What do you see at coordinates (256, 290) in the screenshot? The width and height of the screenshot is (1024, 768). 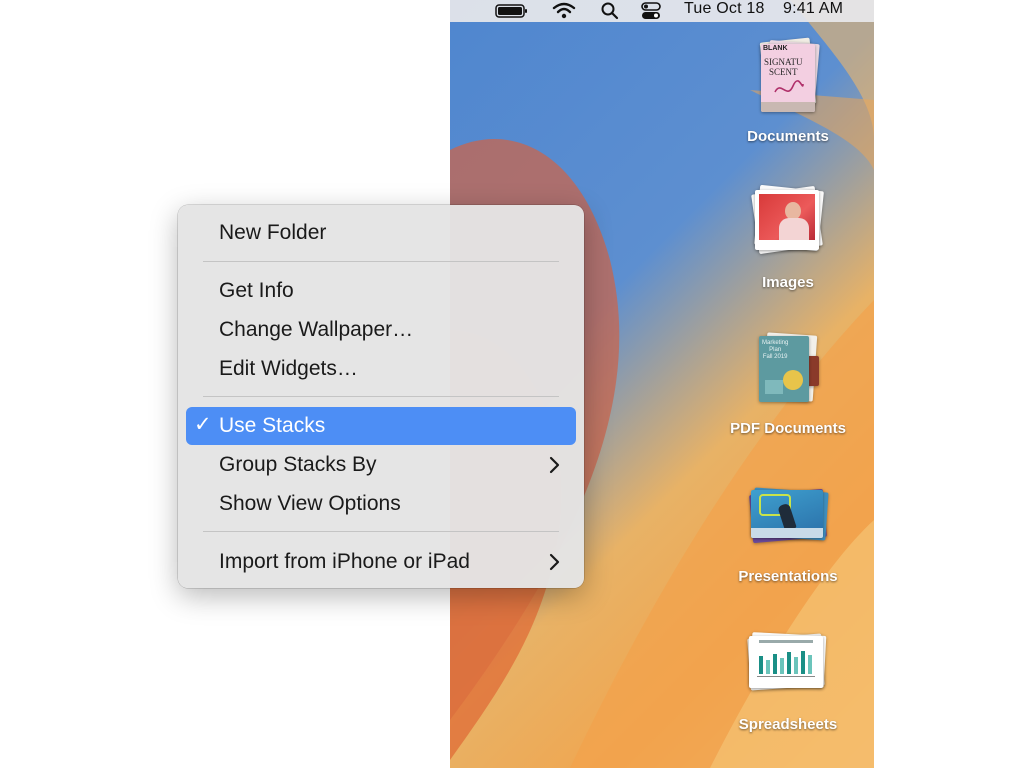 I see `menu-item-label: Get Info` at bounding box center [256, 290].